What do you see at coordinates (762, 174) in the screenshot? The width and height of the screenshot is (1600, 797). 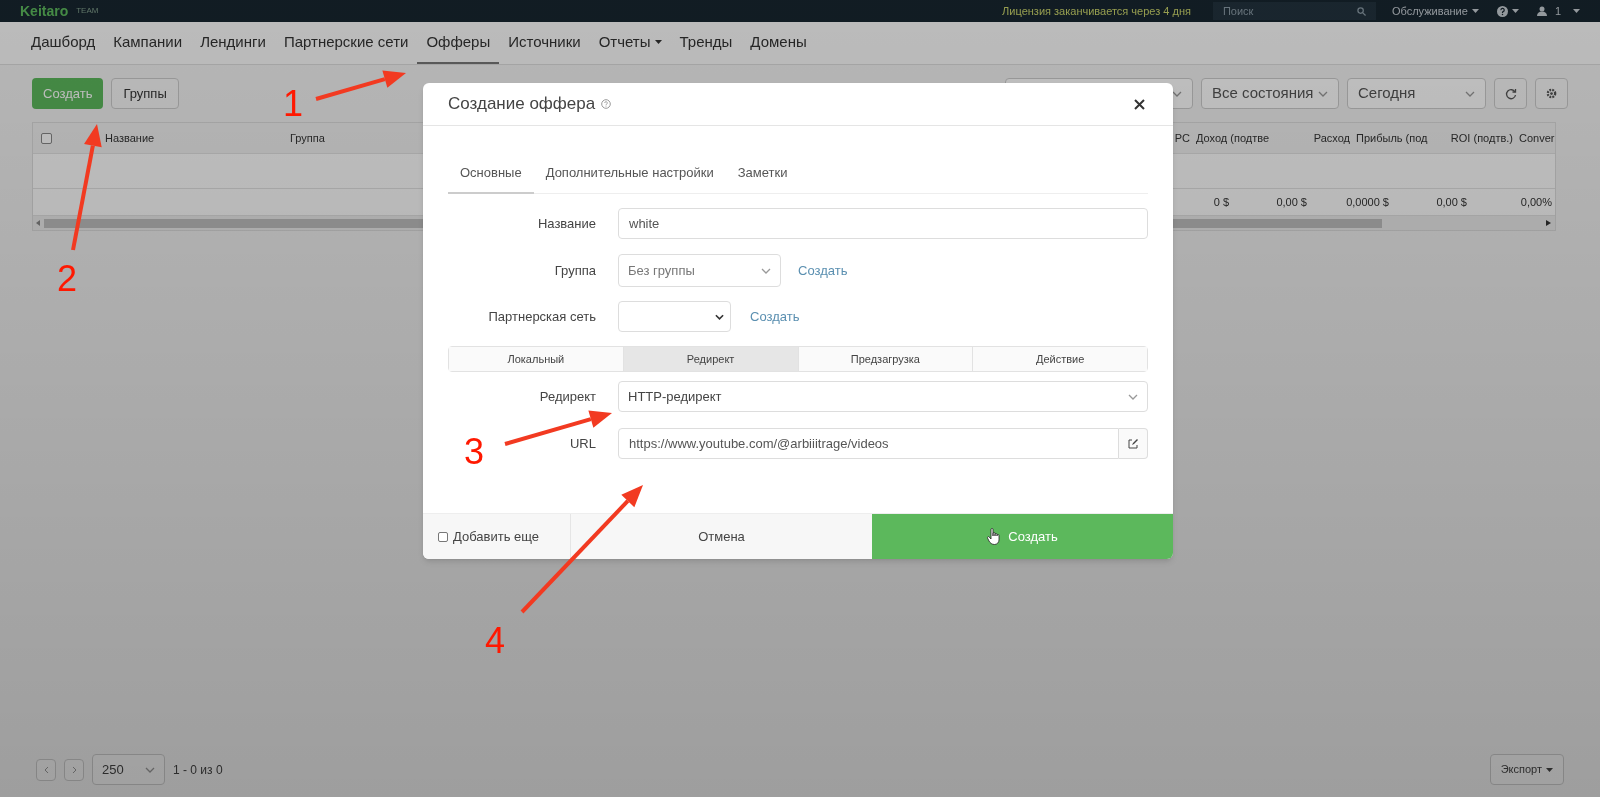 I see `tab: Заметки` at bounding box center [762, 174].